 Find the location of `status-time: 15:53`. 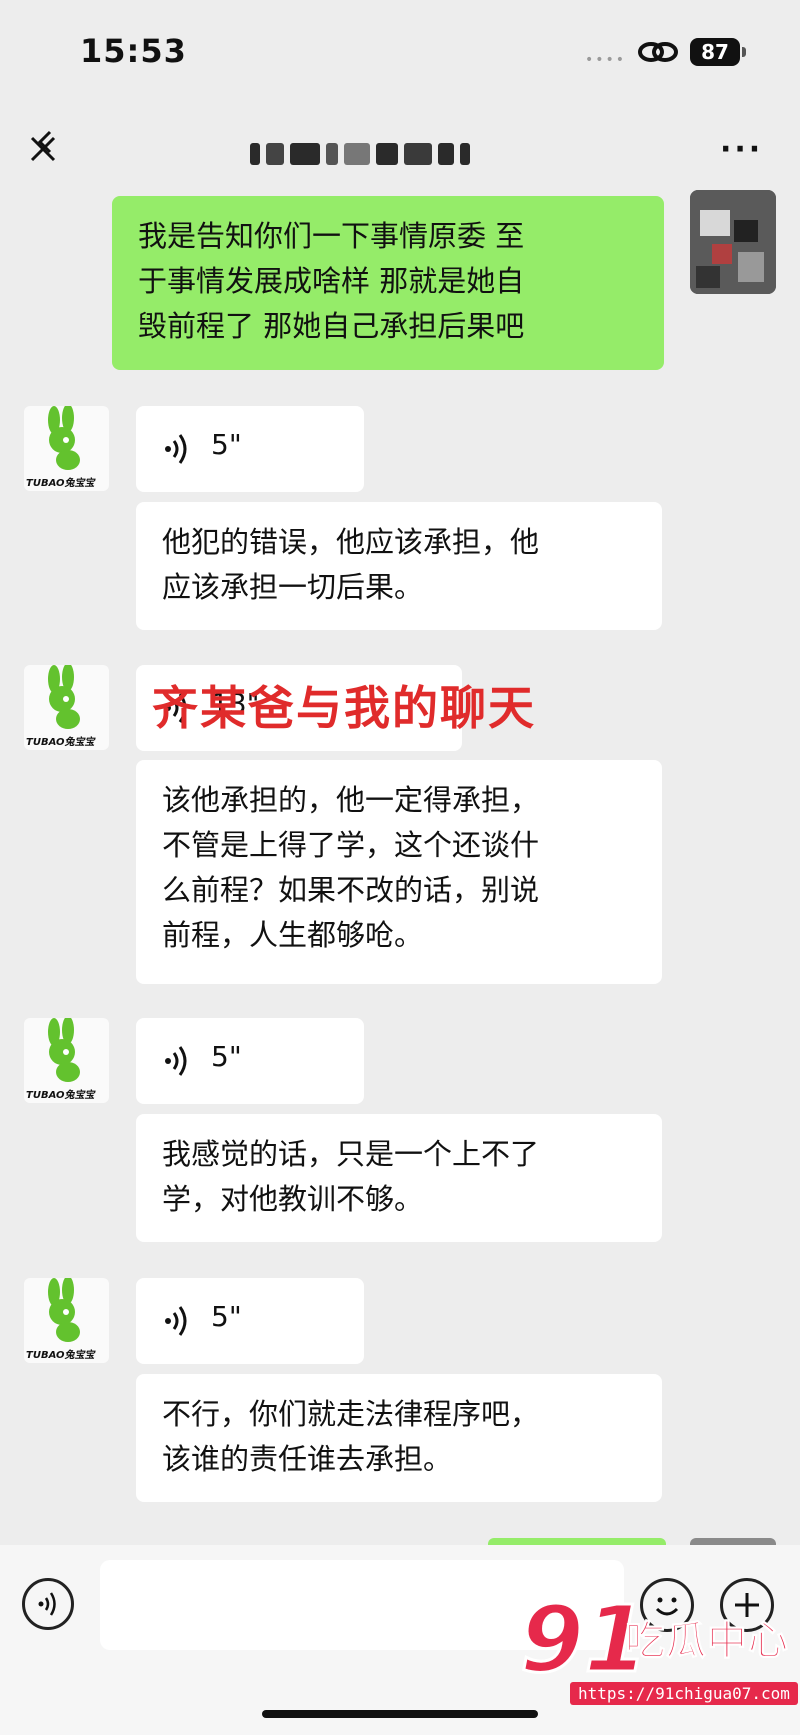

status-time: 15:53 is located at coordinates (133, 51).